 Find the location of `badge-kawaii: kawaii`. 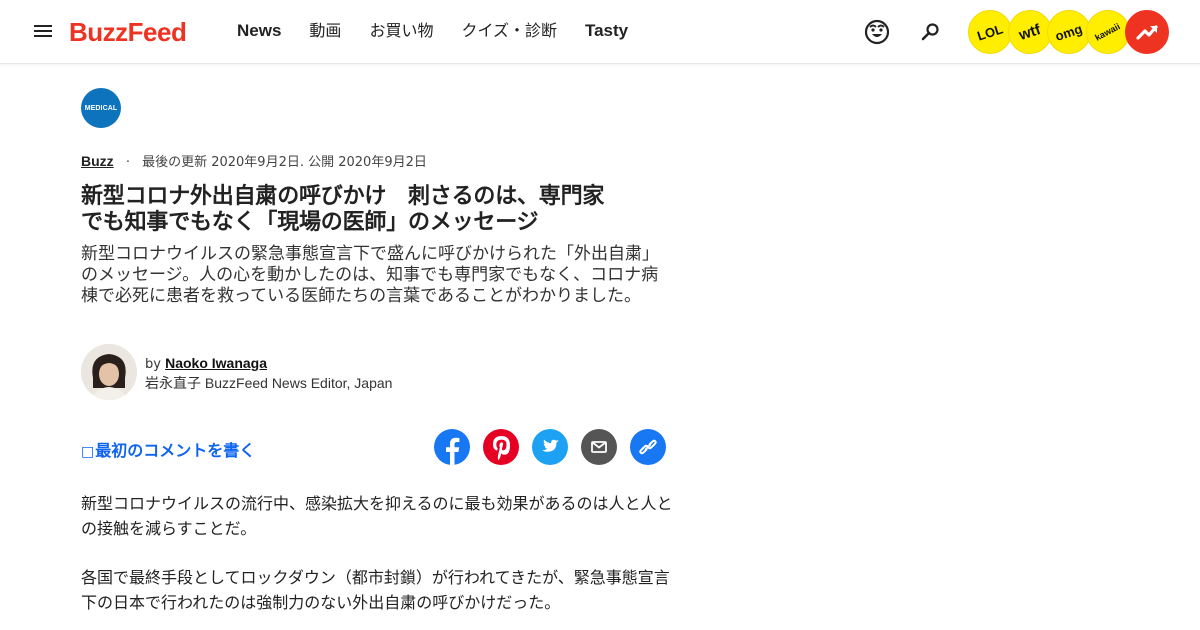

badge-kawaii: kawaii is located at coordinates (1108, 32).